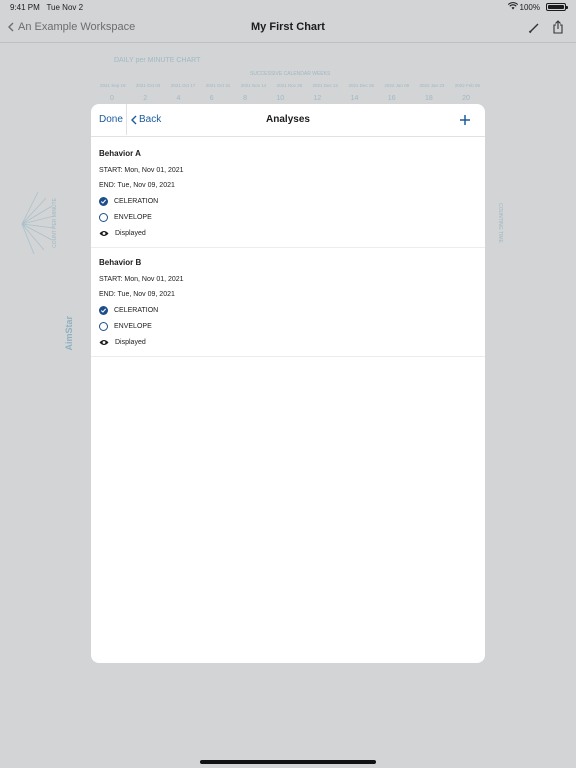 Image resolution: width=576 pixels, height=768 pixels. Describe the element at coordinates (145, 98) in the screenshot. I see `week-number: 2` at that location.